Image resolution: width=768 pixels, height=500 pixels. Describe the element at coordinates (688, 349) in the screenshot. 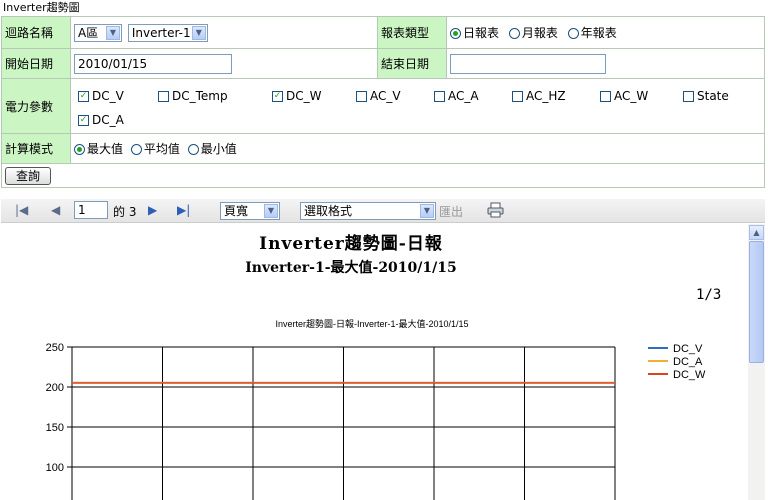

I see `legend-label: DC_V` at that location.